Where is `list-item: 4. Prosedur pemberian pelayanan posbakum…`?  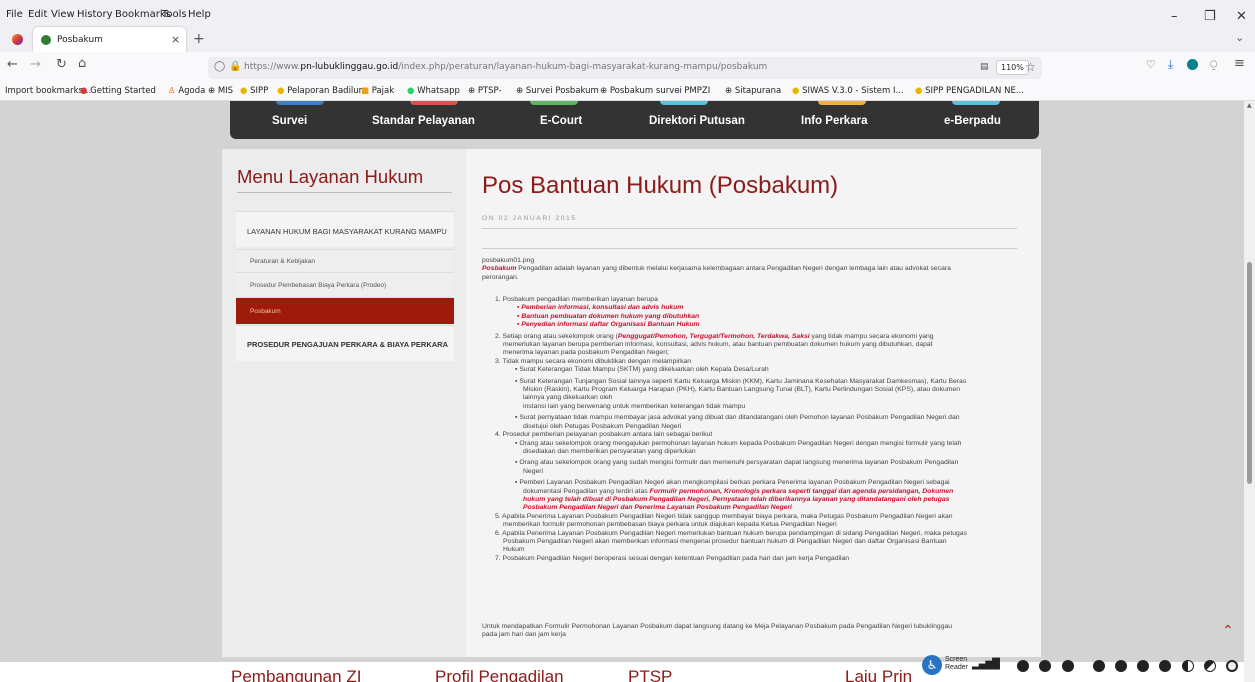
list-item: 4. Prosedur pemberian pelayanan posbakum… is located at coordinates (604, 435).